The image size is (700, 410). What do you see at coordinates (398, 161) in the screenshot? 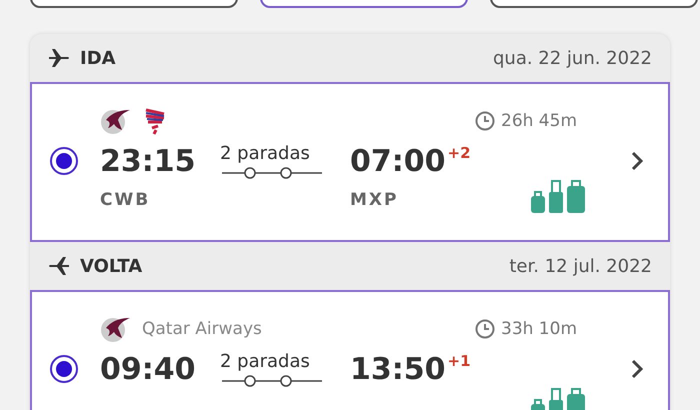
I see `arrival-time: 07:00` at bounding box center [398, 161].